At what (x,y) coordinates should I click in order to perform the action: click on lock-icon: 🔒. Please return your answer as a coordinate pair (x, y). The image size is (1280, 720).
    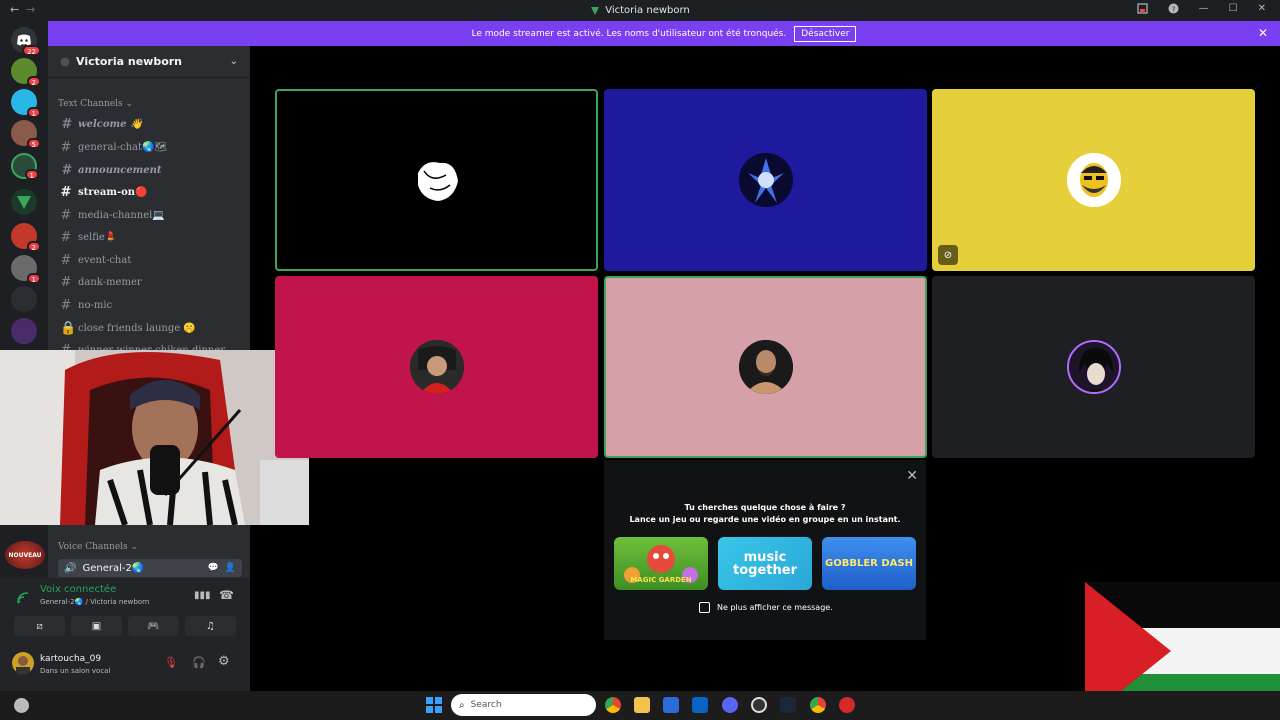
    Looking at the image, I should click on (68, 328).